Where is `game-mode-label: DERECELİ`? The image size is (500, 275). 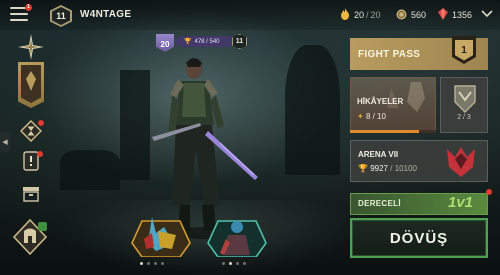
game-mode-label: DERECELİ is located at coordinates (379, 203).